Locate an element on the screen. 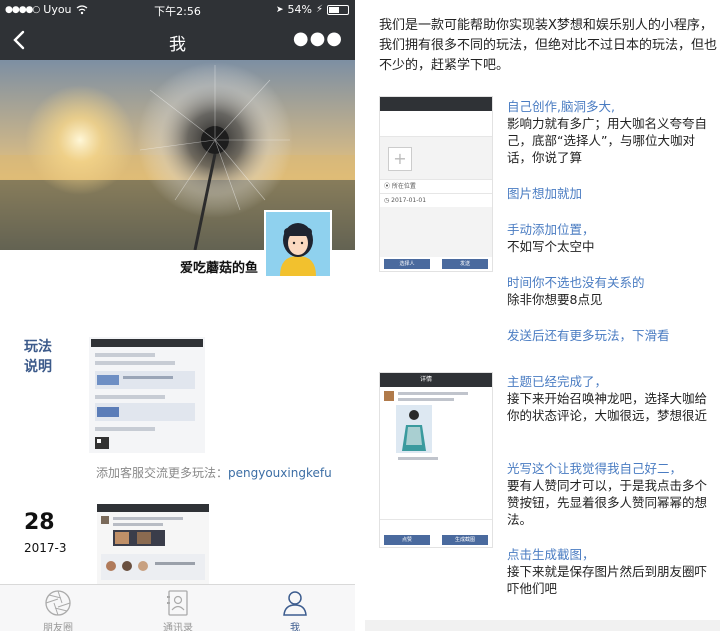  battery-percent: 54% is located at coordinates (299, 9).